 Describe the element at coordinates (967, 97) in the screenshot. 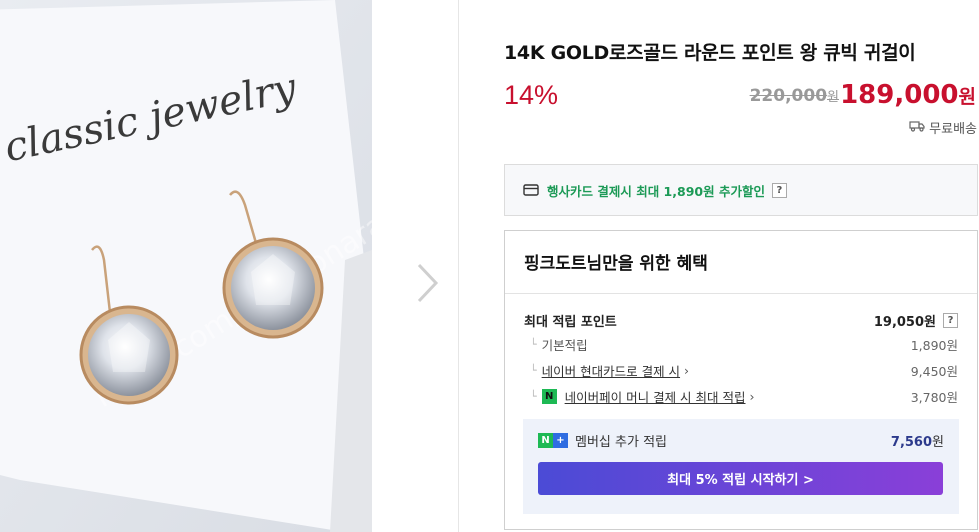

I see `sale-price-unit: 원` at that location.